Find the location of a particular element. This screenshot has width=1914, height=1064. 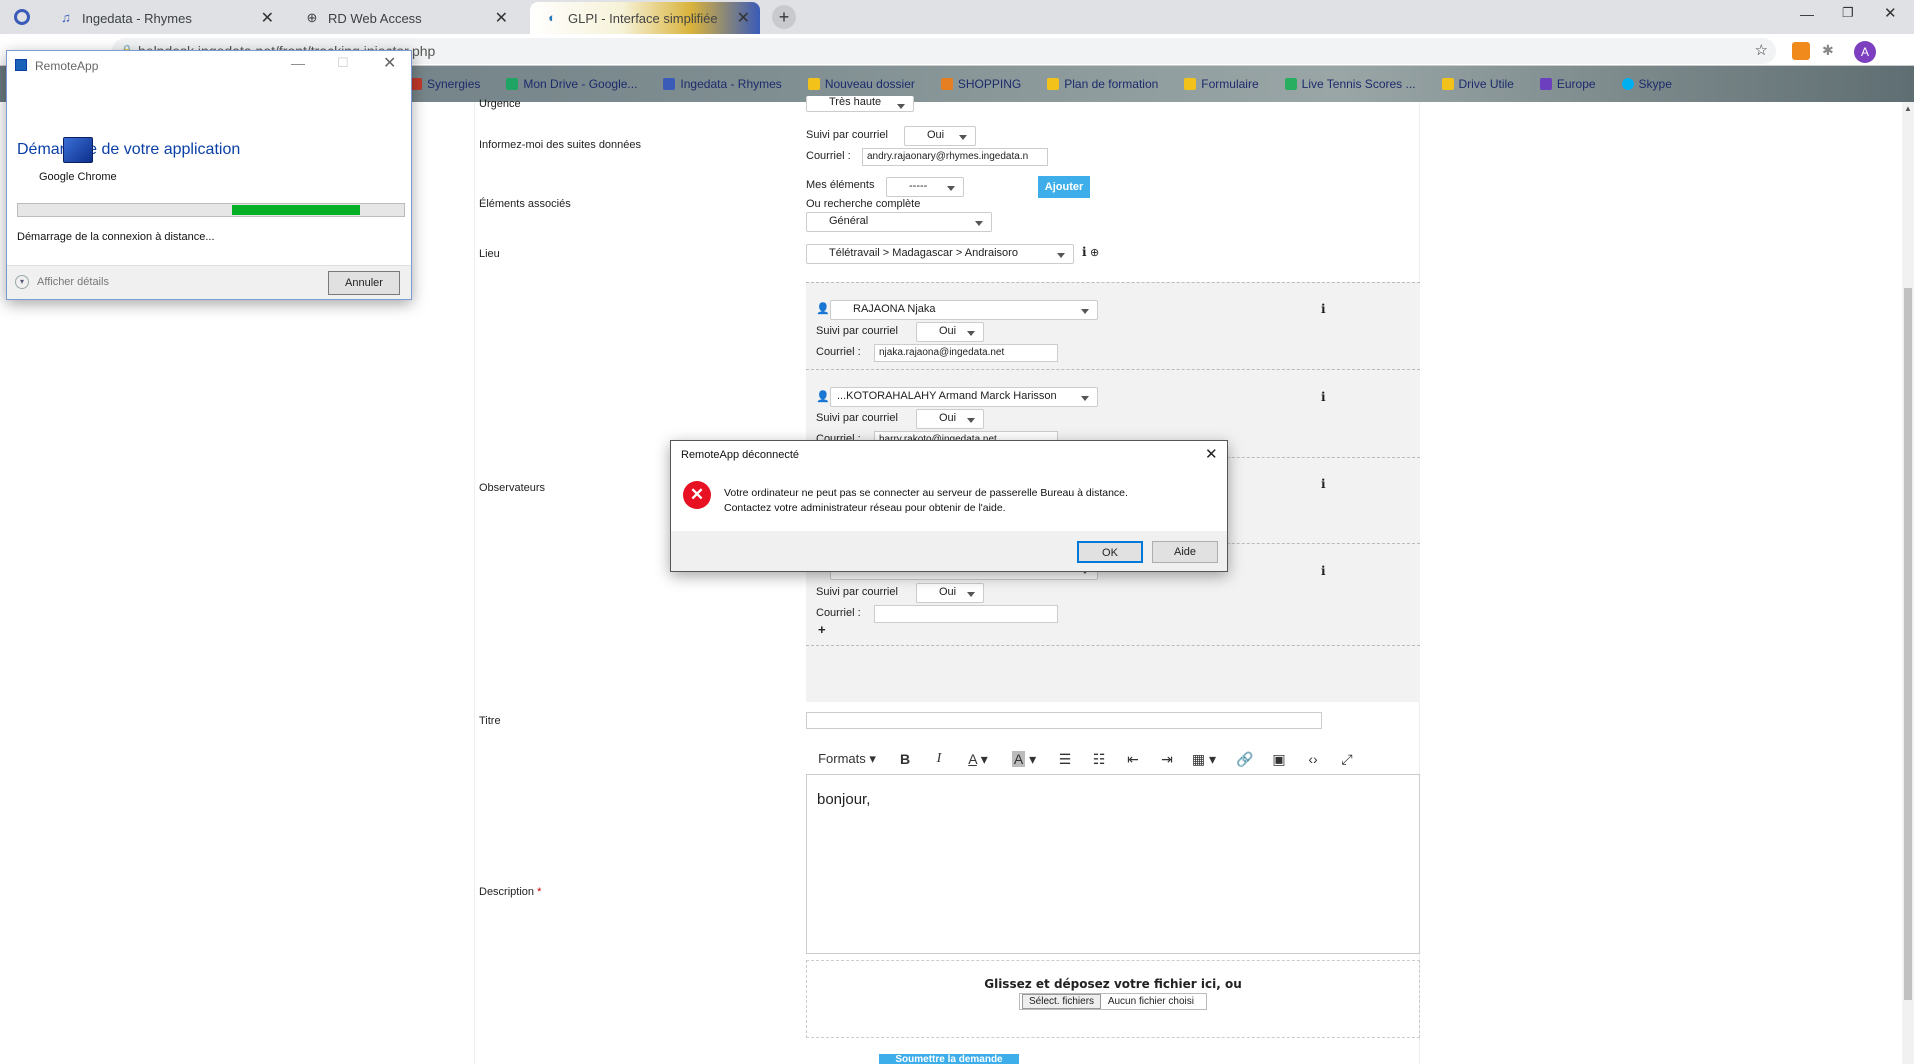

select-files-button: Sélect. fichiers is located at coordinates (1062, 1001).